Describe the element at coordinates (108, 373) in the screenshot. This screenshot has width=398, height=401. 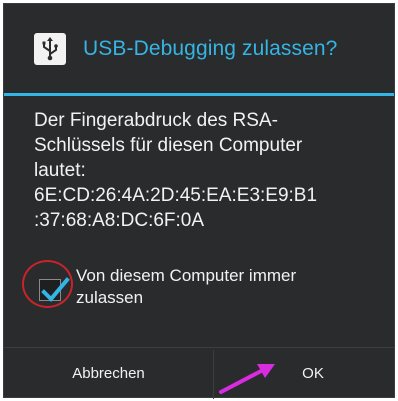
I see `cancel-button: Abbrechen` at that location.